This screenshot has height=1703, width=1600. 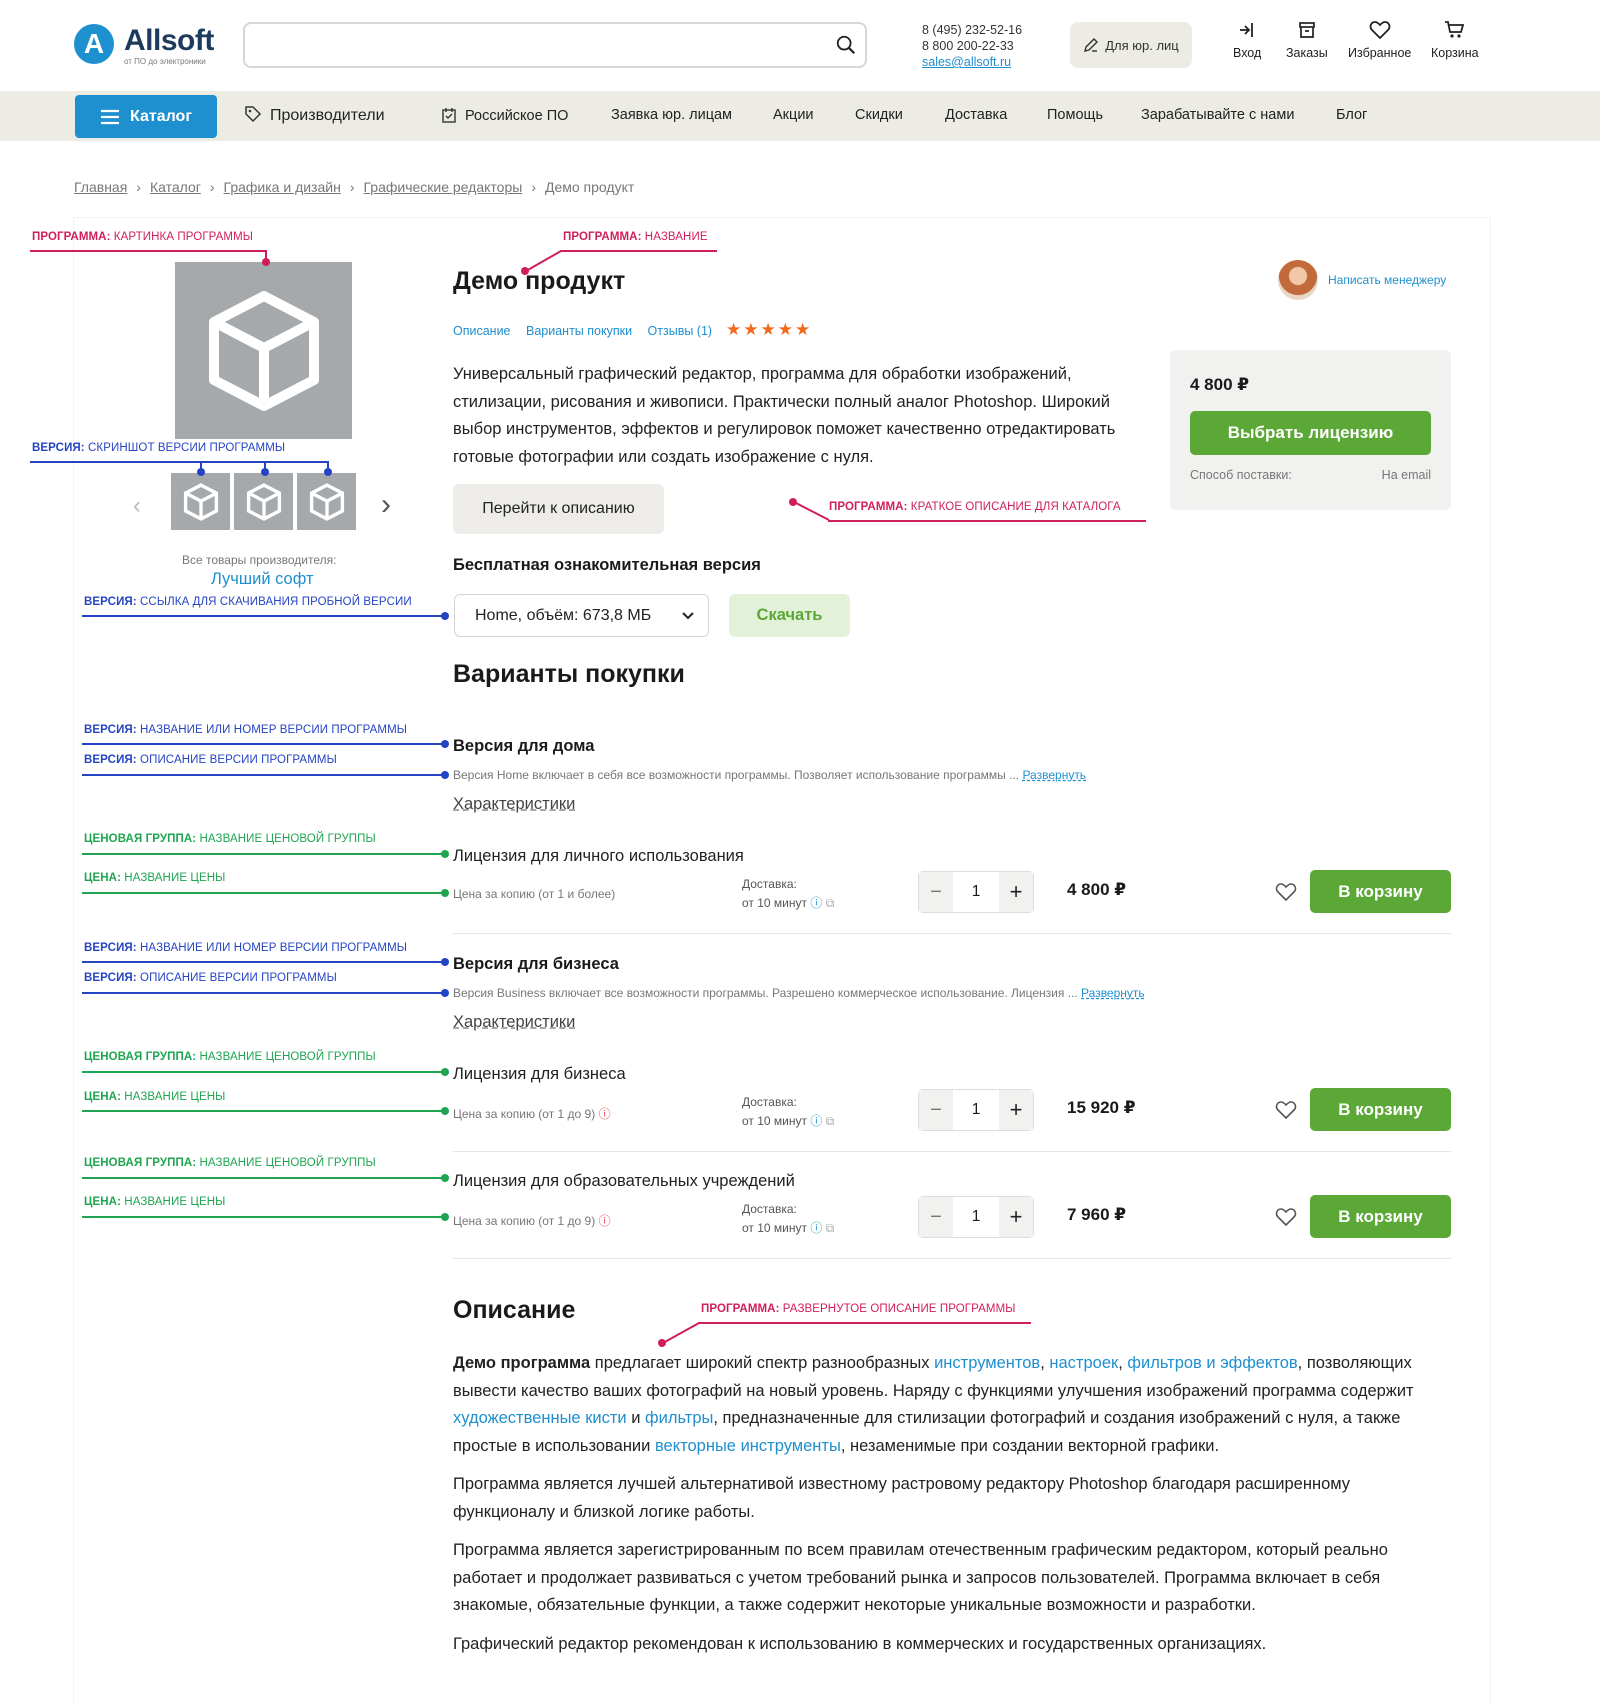 I want to click on link-tools: инструментов, so click(x=987, y=1363).